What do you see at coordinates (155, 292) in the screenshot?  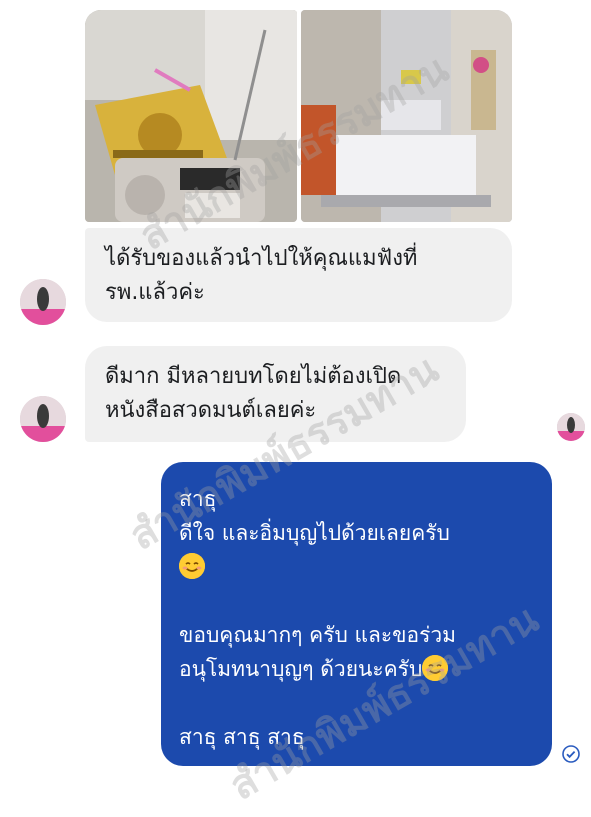 I see `message-text: รพ.แล้วค่ะ` at bounding box center [155, 292].